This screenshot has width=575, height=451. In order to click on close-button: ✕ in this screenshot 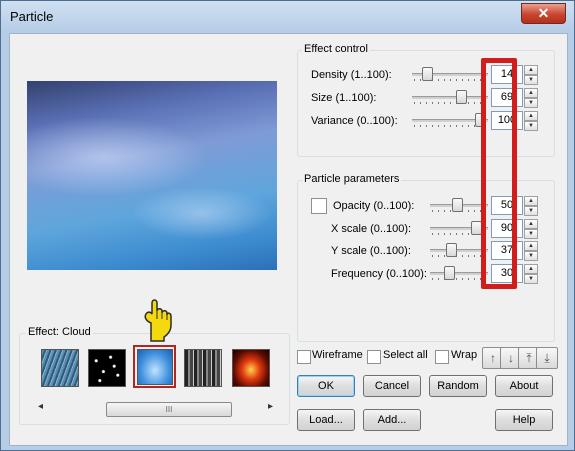, I will do `click(543, 13)`.